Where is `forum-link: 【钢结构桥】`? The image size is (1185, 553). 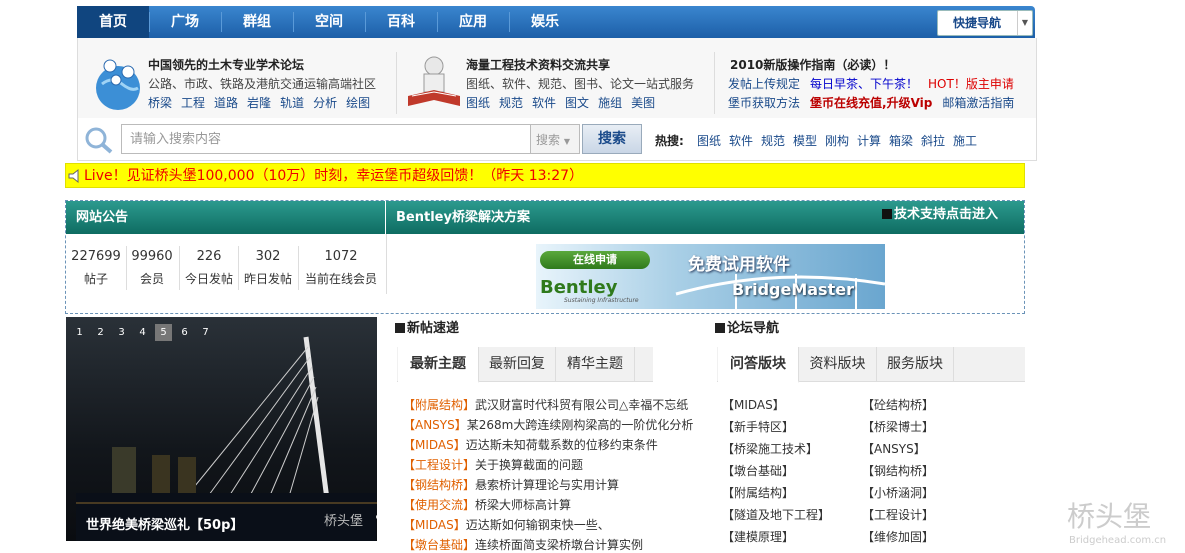
forum-link: 【钢结构桥】 is located at coordinates (898, 470).